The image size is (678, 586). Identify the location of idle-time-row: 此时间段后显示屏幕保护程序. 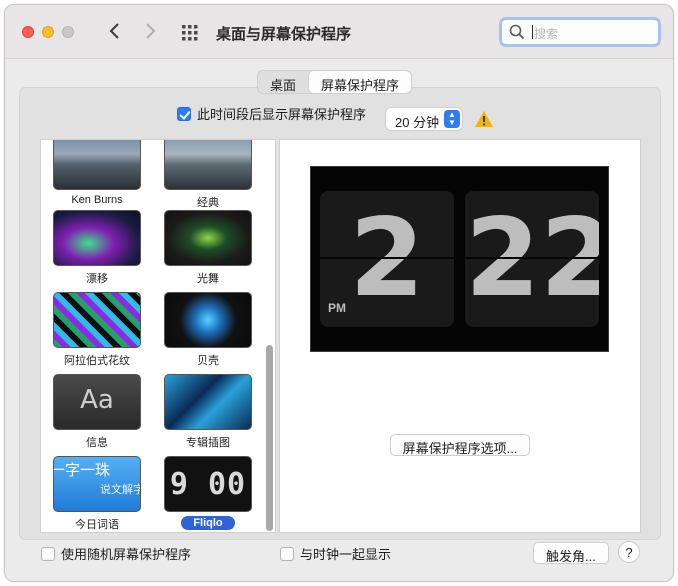
(271, 113).